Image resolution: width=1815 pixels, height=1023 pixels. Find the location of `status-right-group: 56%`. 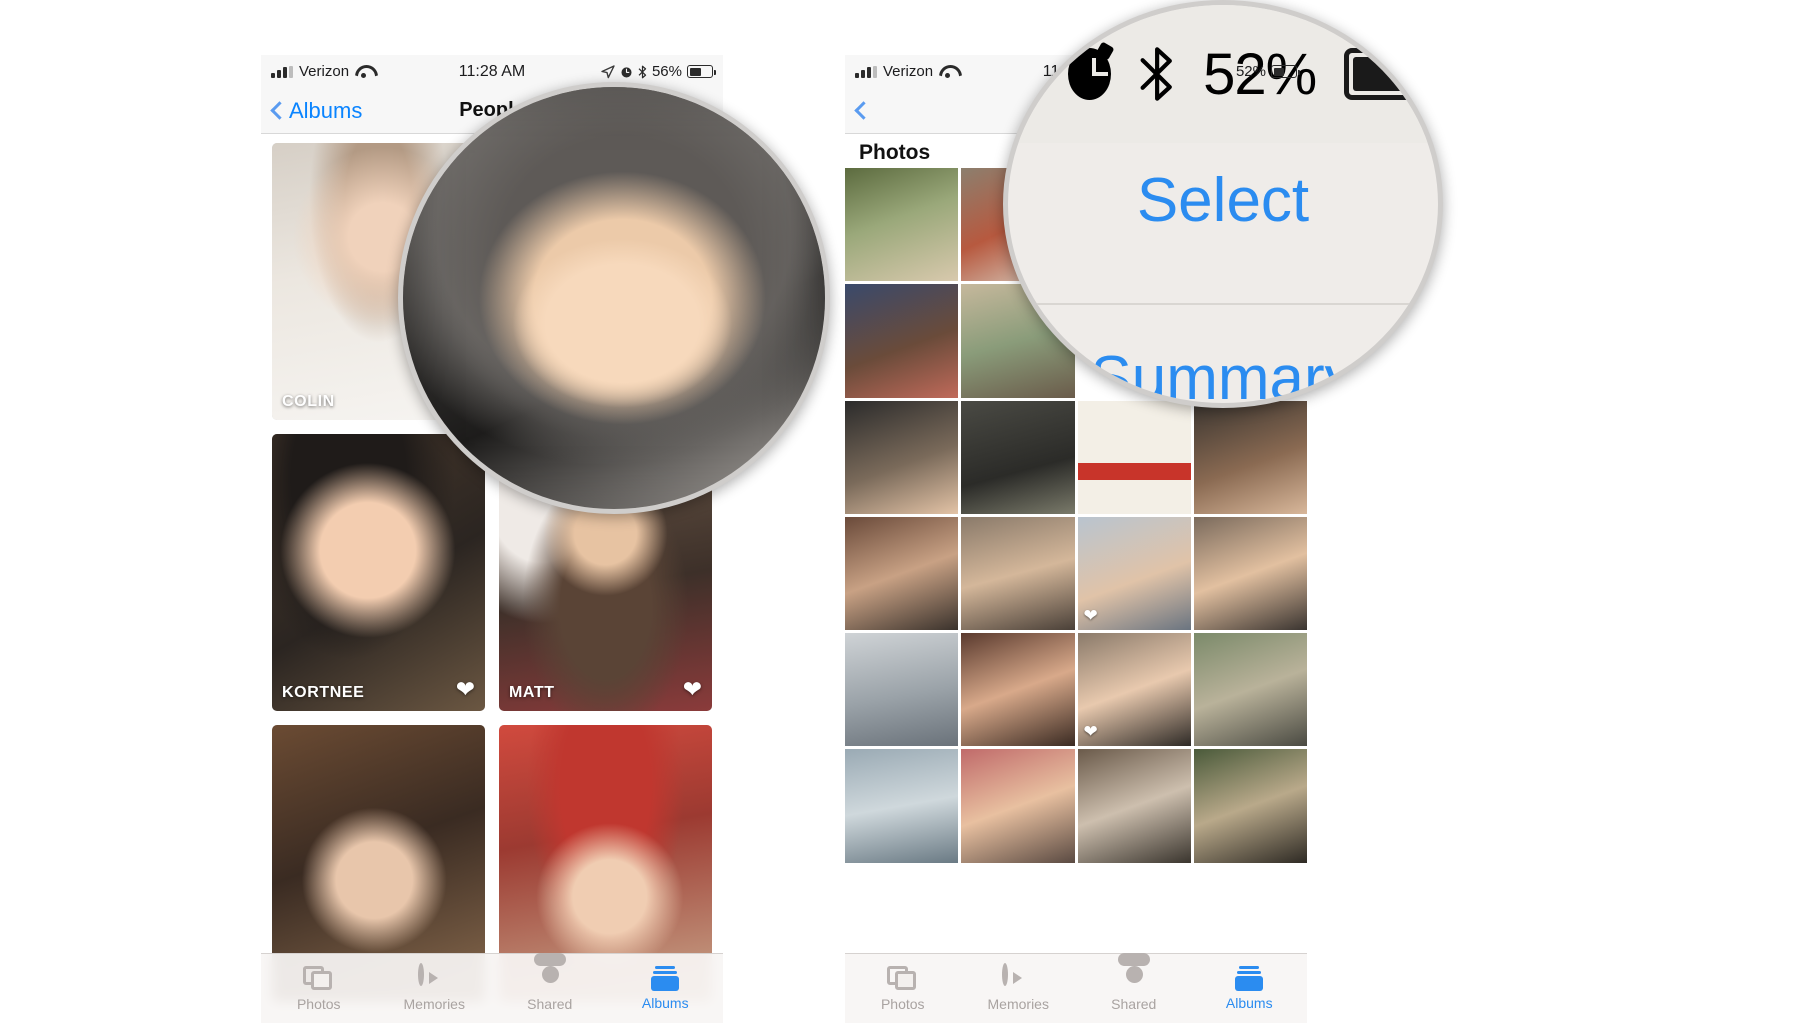

status-right-group: 56% is located at coordinates (658, 71).